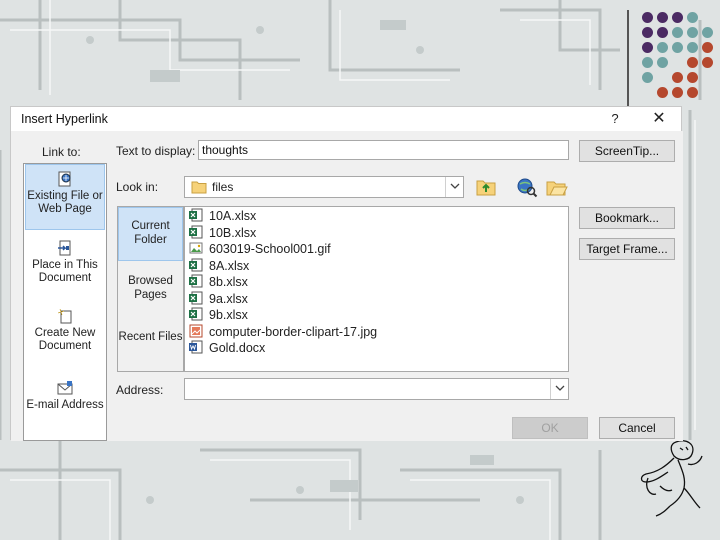 The width and height of the screenshot is (720, 540). What do you see at coordinates (233, 232) in the screenshot?
I see `file-name: 10B.xlsx` at bounding box center [233, 232].